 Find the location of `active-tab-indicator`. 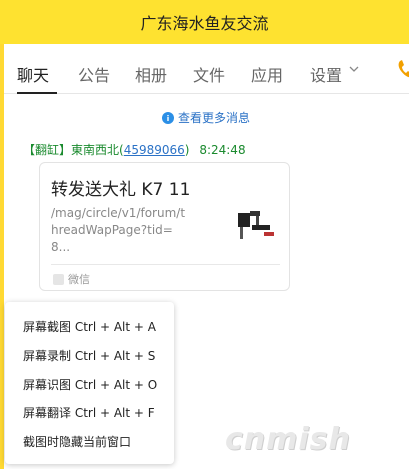

active-tab-indicator is located at coordinates (37, 93).